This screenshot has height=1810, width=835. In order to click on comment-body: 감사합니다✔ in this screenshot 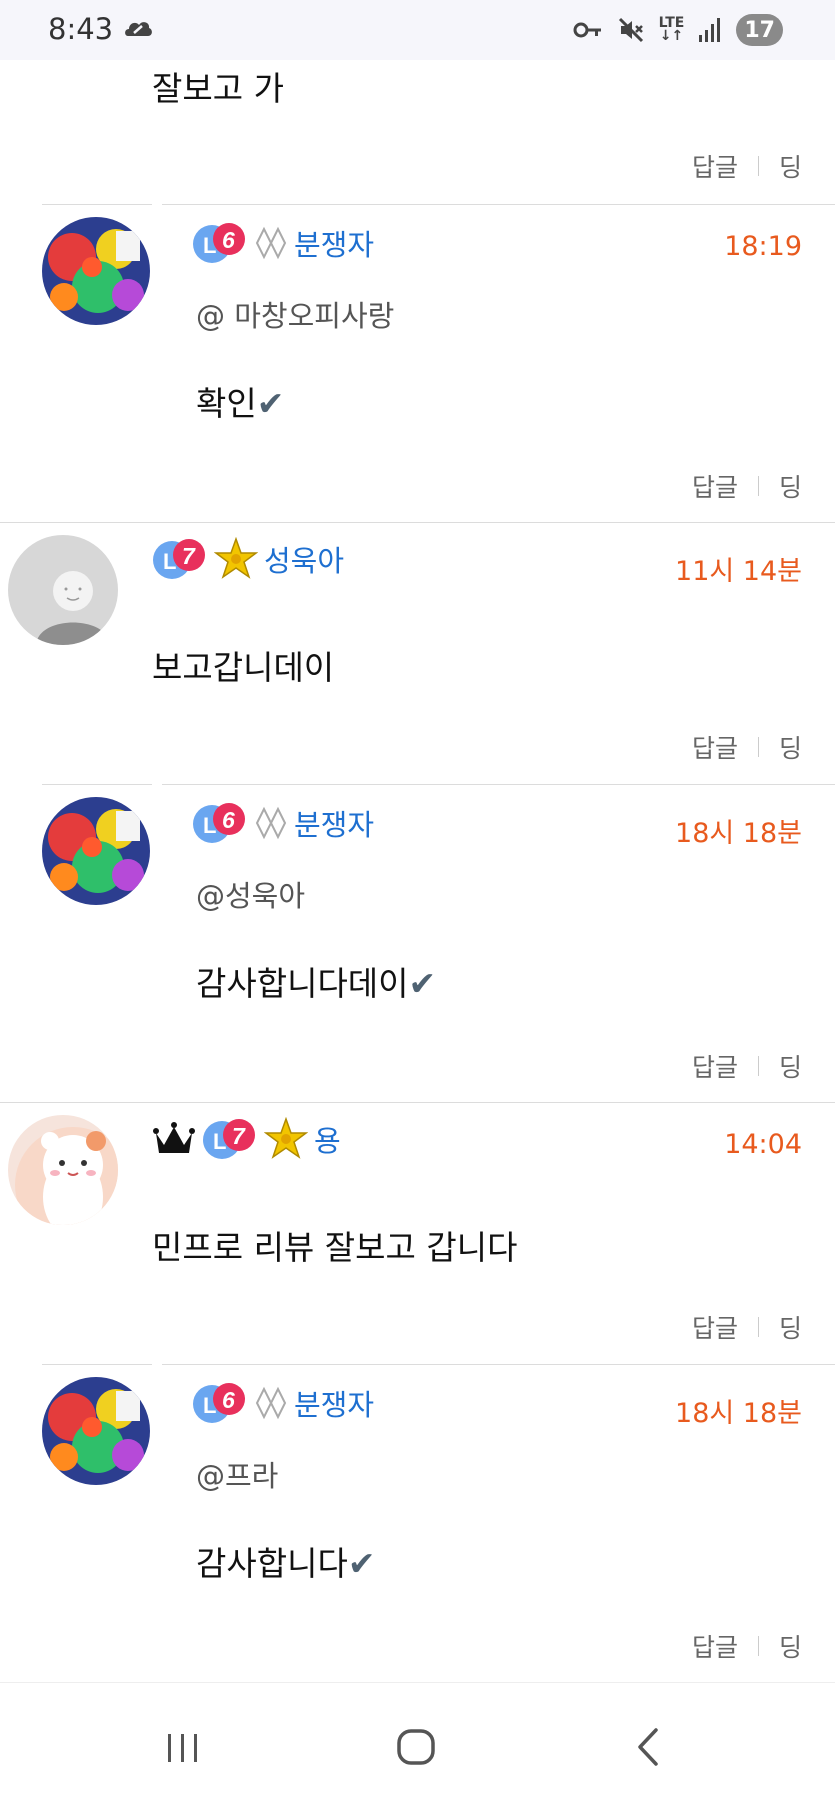, I will do `click(286, 1563)`.